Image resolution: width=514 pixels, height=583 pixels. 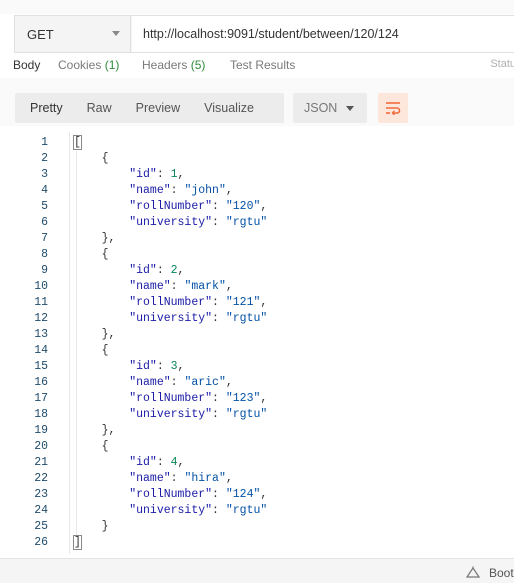 What do you see at coordinates (257, 7) in the screenshot?
I see `top-strip` at bounding box center [257, 7].